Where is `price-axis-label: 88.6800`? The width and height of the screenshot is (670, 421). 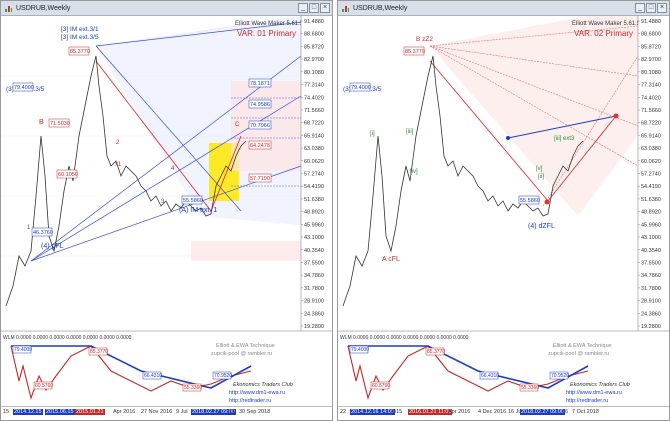 price-axis-label: 88.6800 is located at coordinates (314, 35).